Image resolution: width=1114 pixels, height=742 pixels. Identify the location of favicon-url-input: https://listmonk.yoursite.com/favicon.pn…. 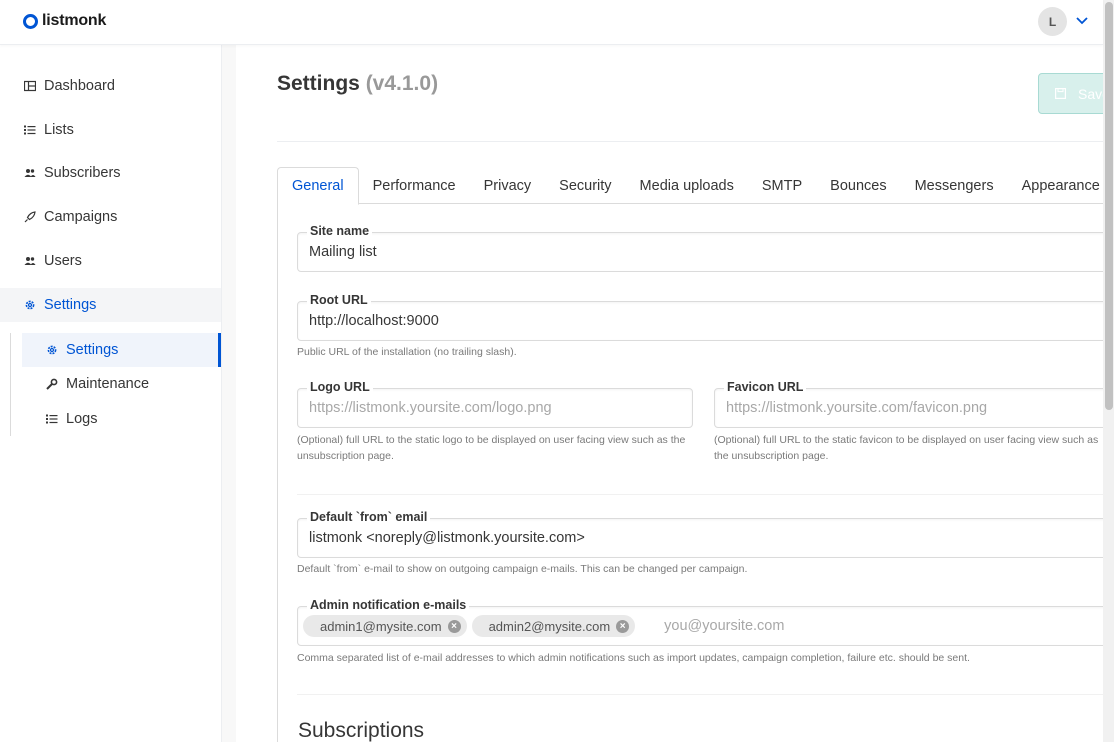
(912, 408).